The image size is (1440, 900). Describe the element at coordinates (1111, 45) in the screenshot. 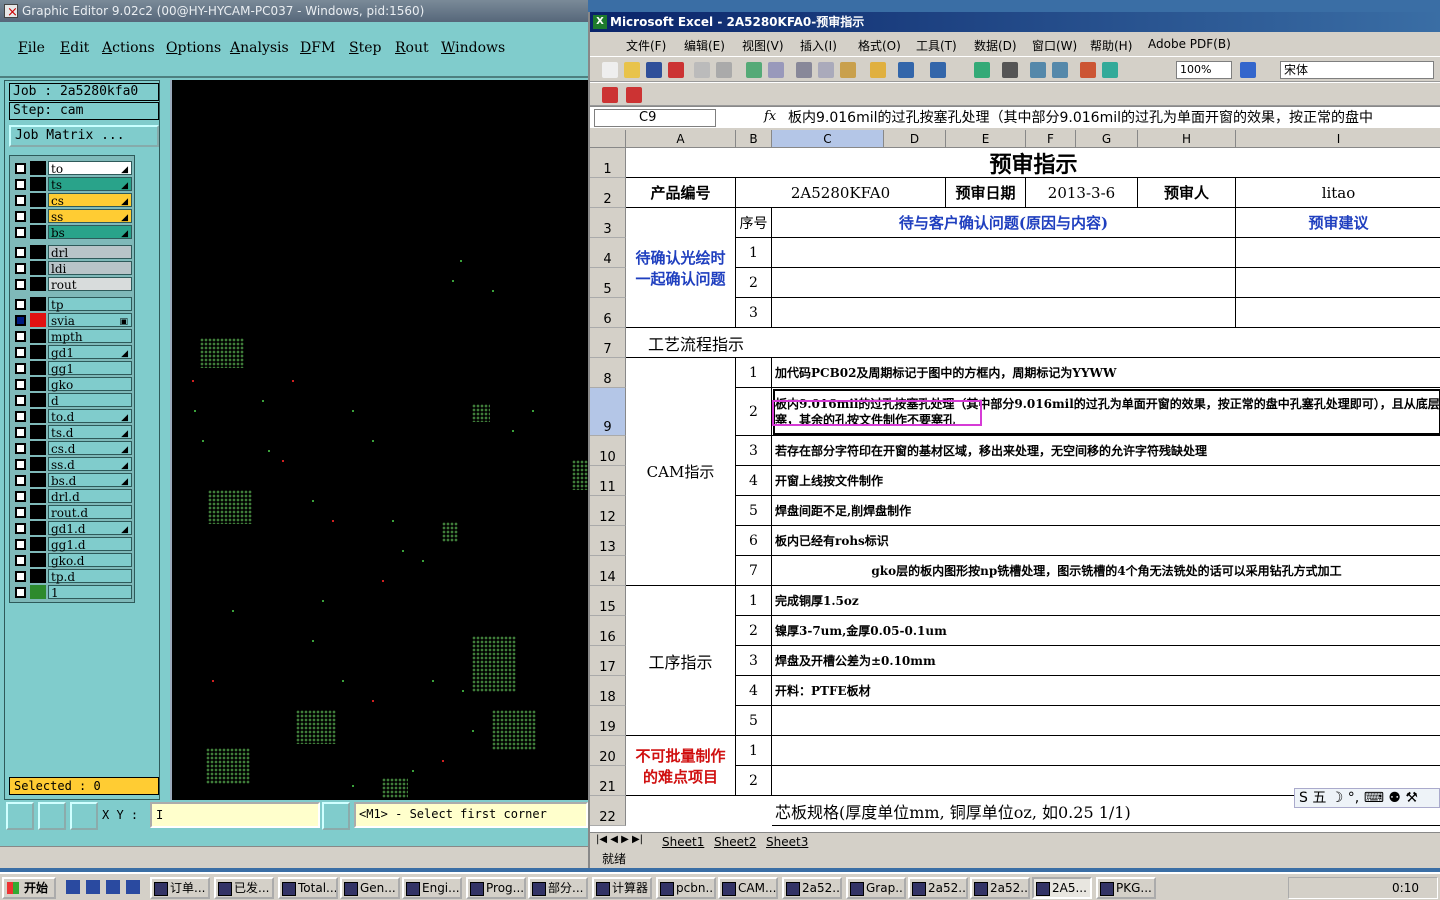

I see `excel-menu-8: 帮助(H)` at that location.